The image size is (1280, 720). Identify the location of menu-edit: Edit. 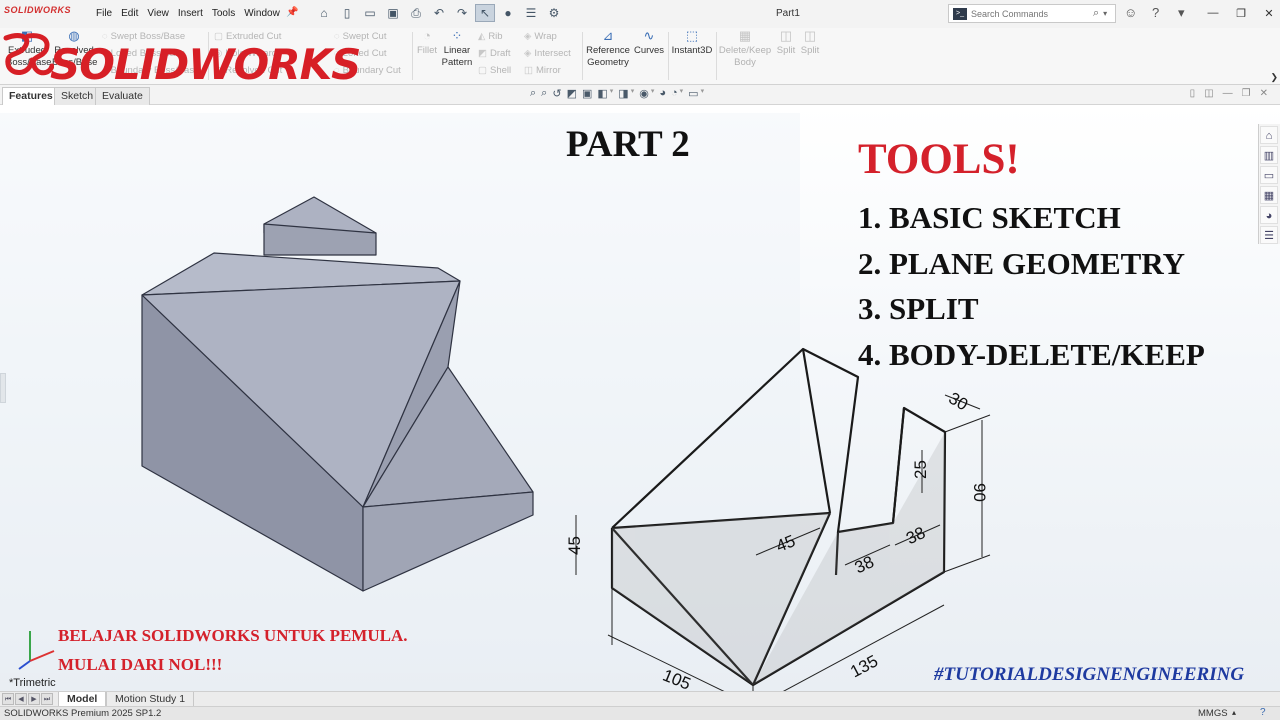
(129, 13).